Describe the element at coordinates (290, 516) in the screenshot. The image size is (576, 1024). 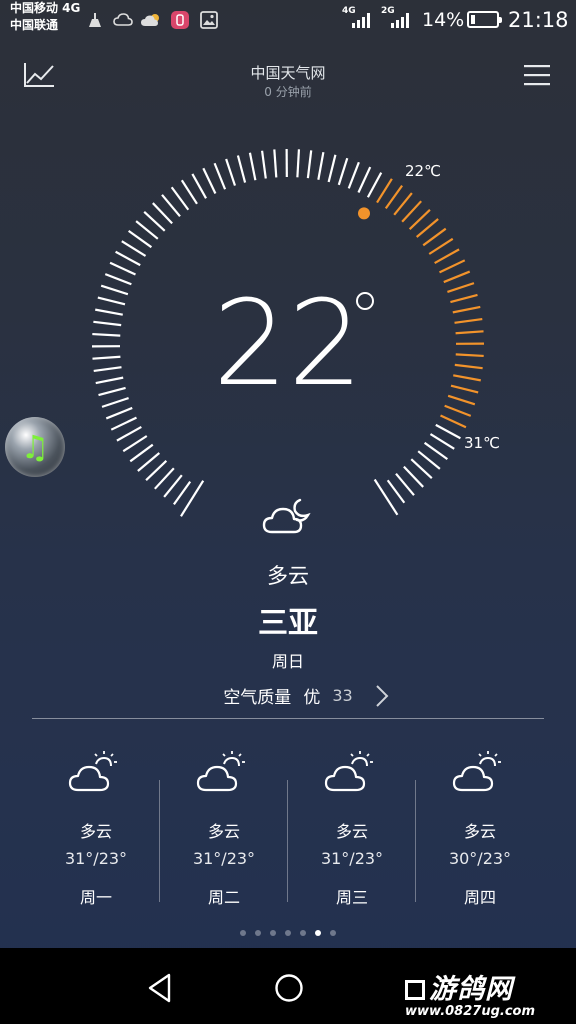
I see `cloud-moon-icon` at that location.